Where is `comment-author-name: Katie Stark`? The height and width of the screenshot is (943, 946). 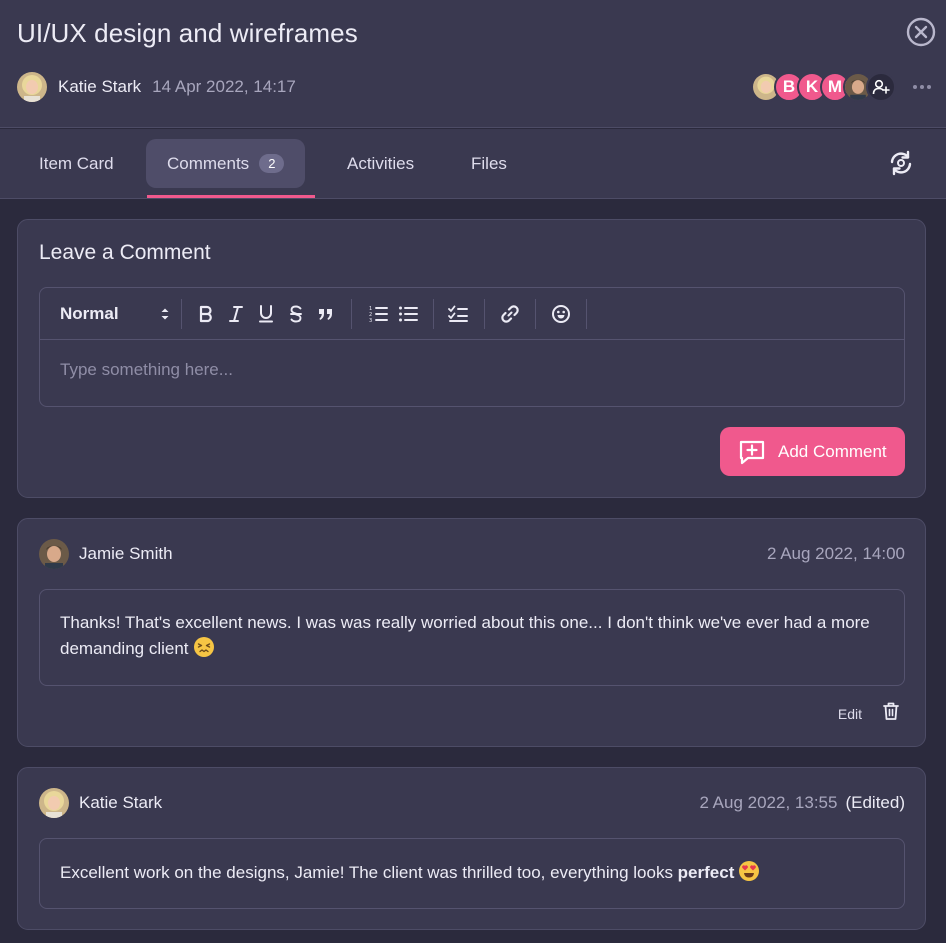 comment-author-name: Katie Stark is located at coordinates (120, 803).